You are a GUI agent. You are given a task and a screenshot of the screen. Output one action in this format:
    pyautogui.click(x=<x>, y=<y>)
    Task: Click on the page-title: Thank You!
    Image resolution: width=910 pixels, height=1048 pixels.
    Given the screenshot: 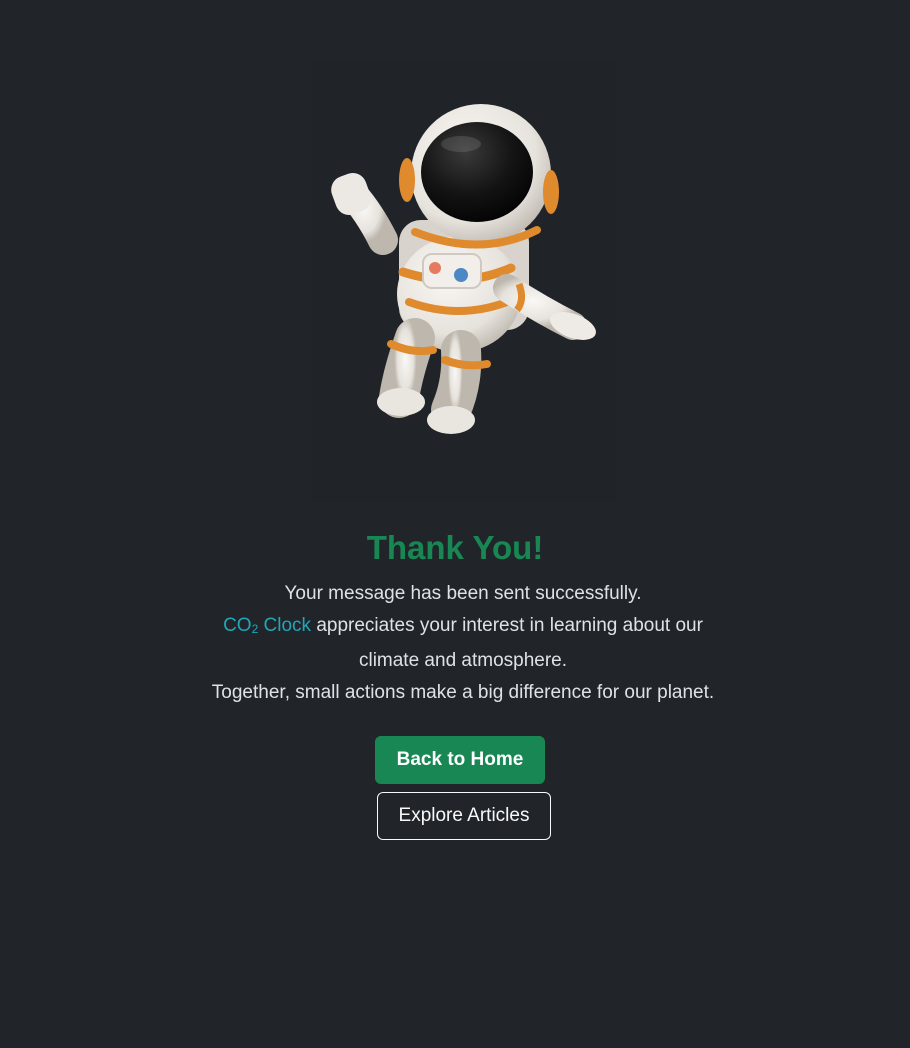 What is the action you would take?
    pyautogui.click(x=455, y=547)
    